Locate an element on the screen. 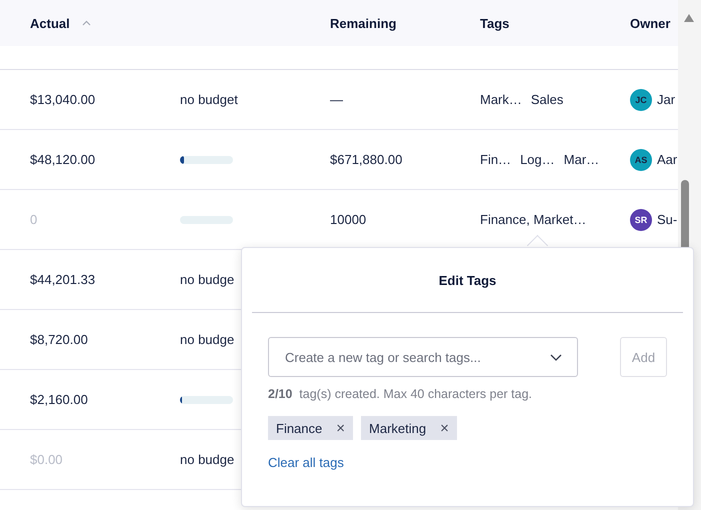 The height and width of the screenshot is (510, 701). tag-chip: Finance × is located at coordinates (311, 428).